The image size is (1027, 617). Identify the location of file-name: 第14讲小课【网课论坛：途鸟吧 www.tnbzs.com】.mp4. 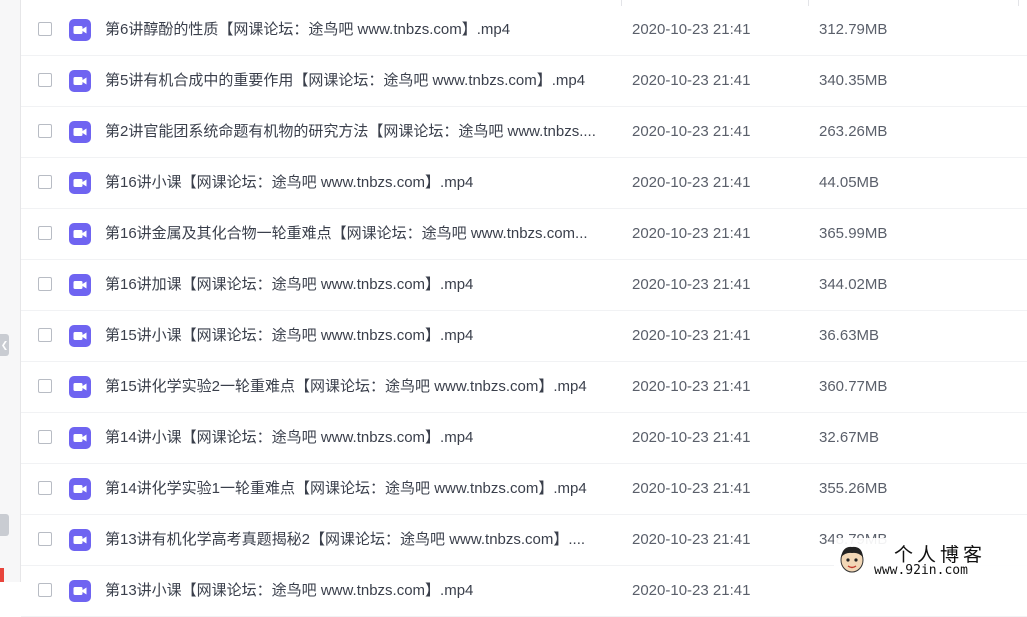
(360, 438).